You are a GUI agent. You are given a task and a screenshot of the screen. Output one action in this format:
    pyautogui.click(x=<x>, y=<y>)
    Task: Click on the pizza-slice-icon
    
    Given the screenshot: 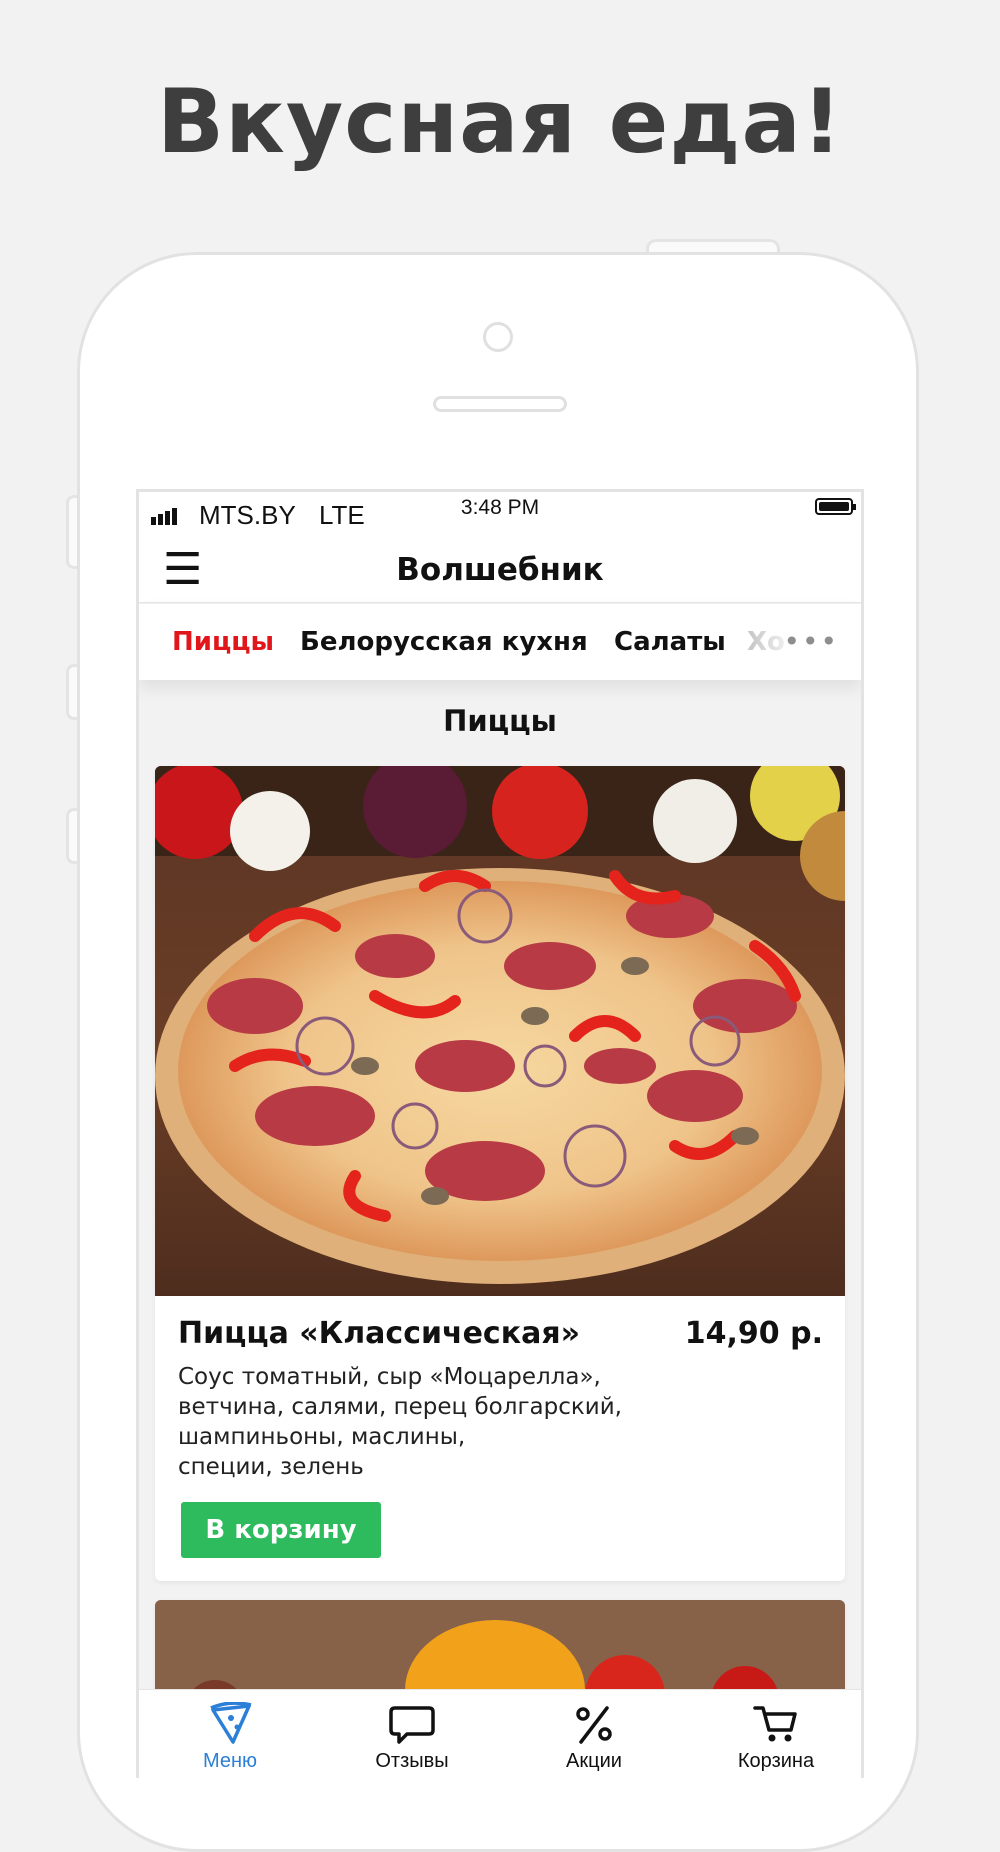 What is the action you would take?
    pyautogui.click(x=231, y=1723)
    